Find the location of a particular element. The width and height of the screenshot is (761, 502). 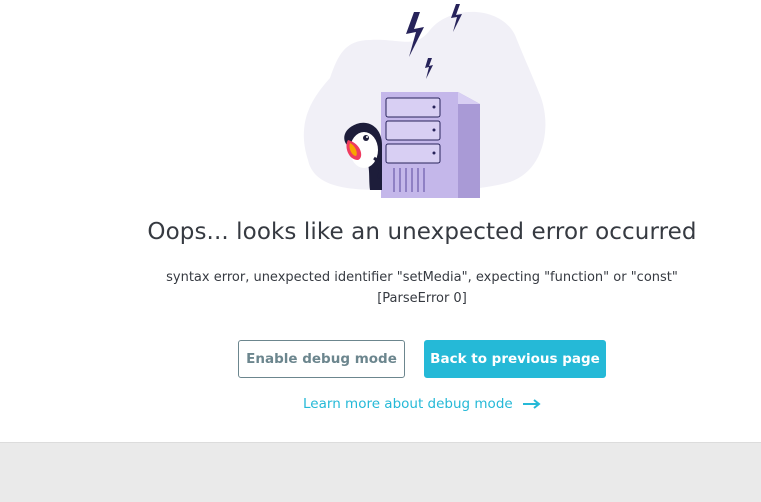

error-code: [ParseError 0] is located at coordinates (422, 298).